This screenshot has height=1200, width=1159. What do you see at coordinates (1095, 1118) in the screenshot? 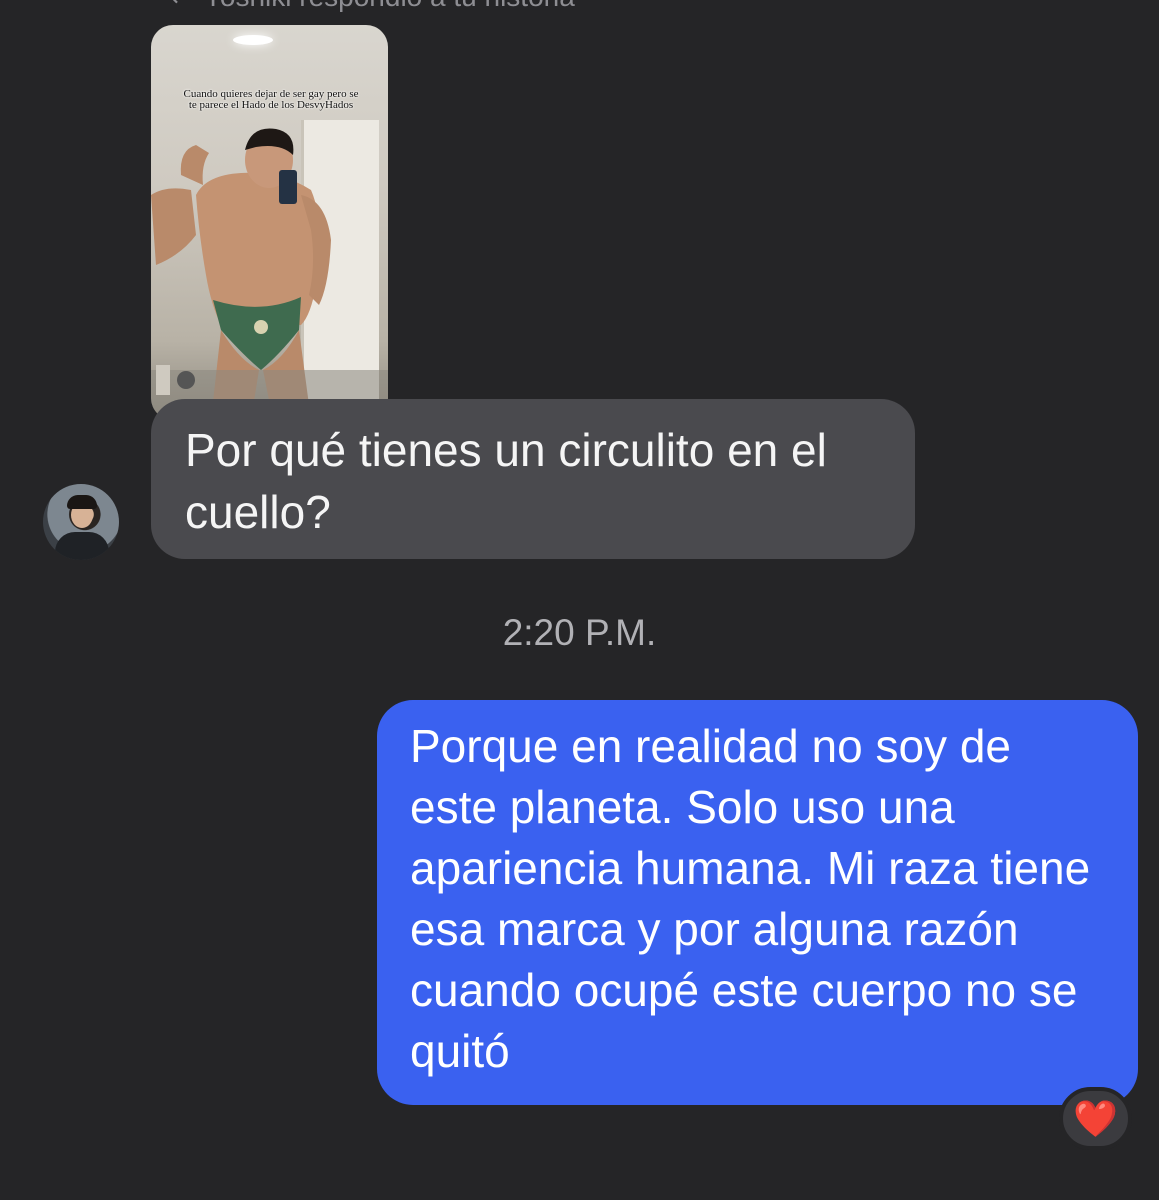
I see `heart-reaction-icon: ❤️` at bounding box center [1095, 1118].